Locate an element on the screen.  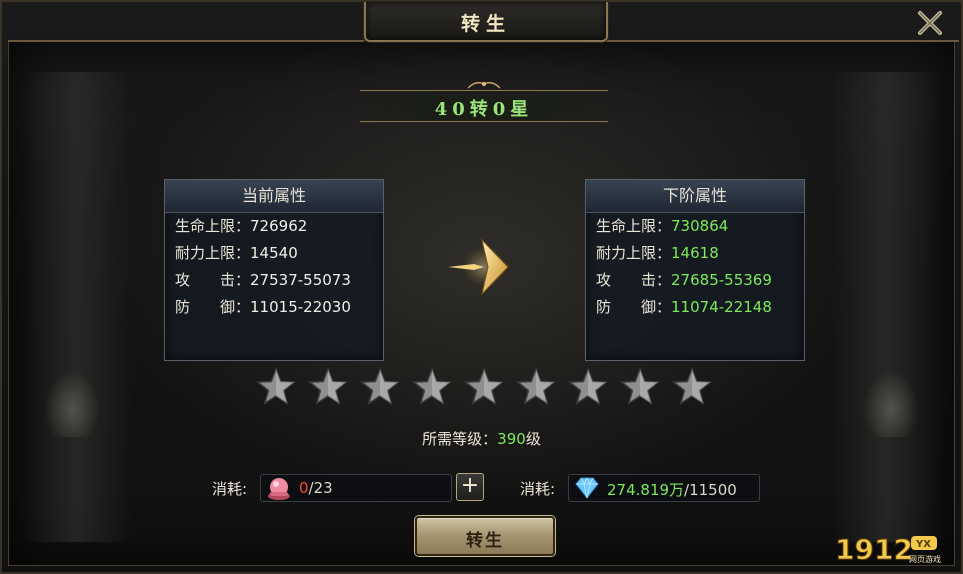
add-item-button: + is located at coordinates (470, 487).